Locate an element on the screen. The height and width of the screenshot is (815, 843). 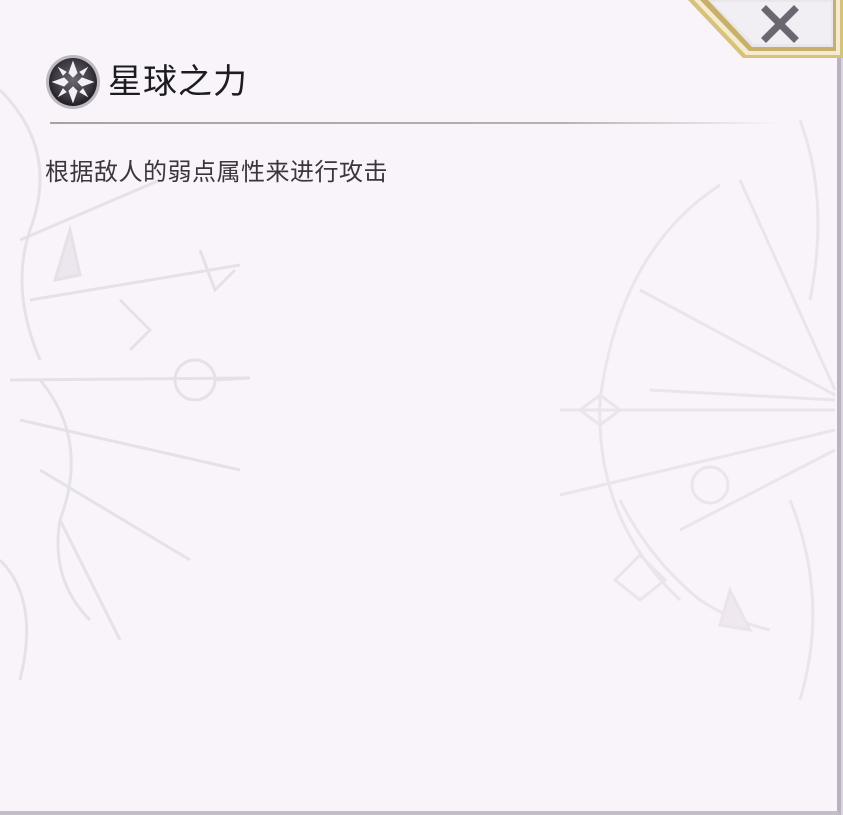
skill-description: 根据敌人的弱点属性来进行攻击 is located at coordinates (216, 172).